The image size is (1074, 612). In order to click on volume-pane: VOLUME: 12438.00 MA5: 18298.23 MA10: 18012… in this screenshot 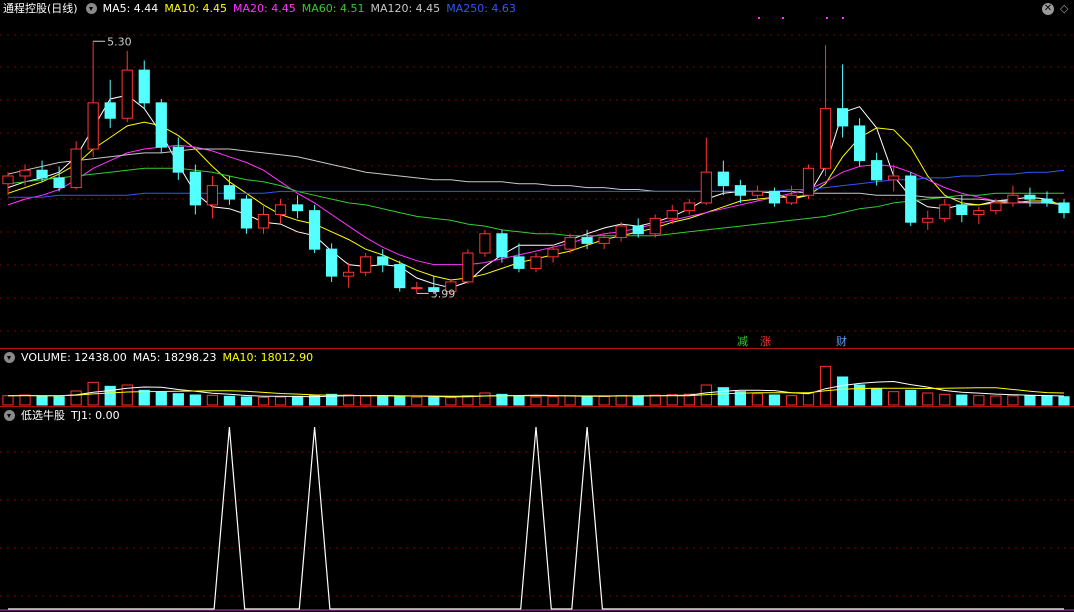, I will do `click(537, 377)`.